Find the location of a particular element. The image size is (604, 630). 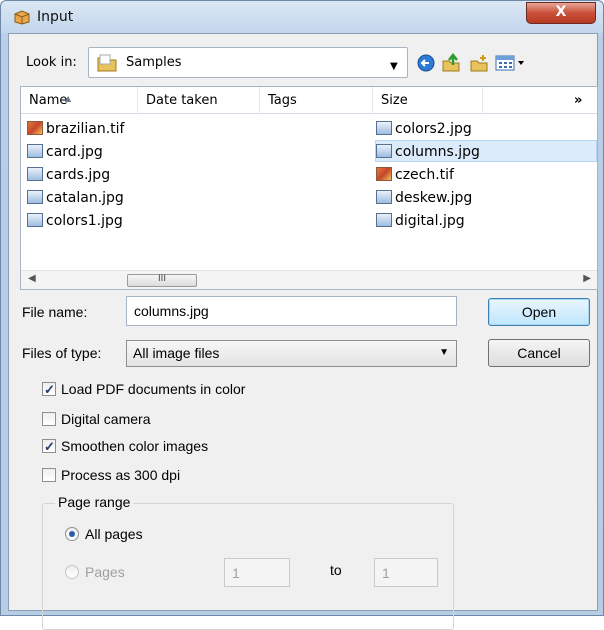

file-name-input: columns.jpg is located at coordinates (291, 311).